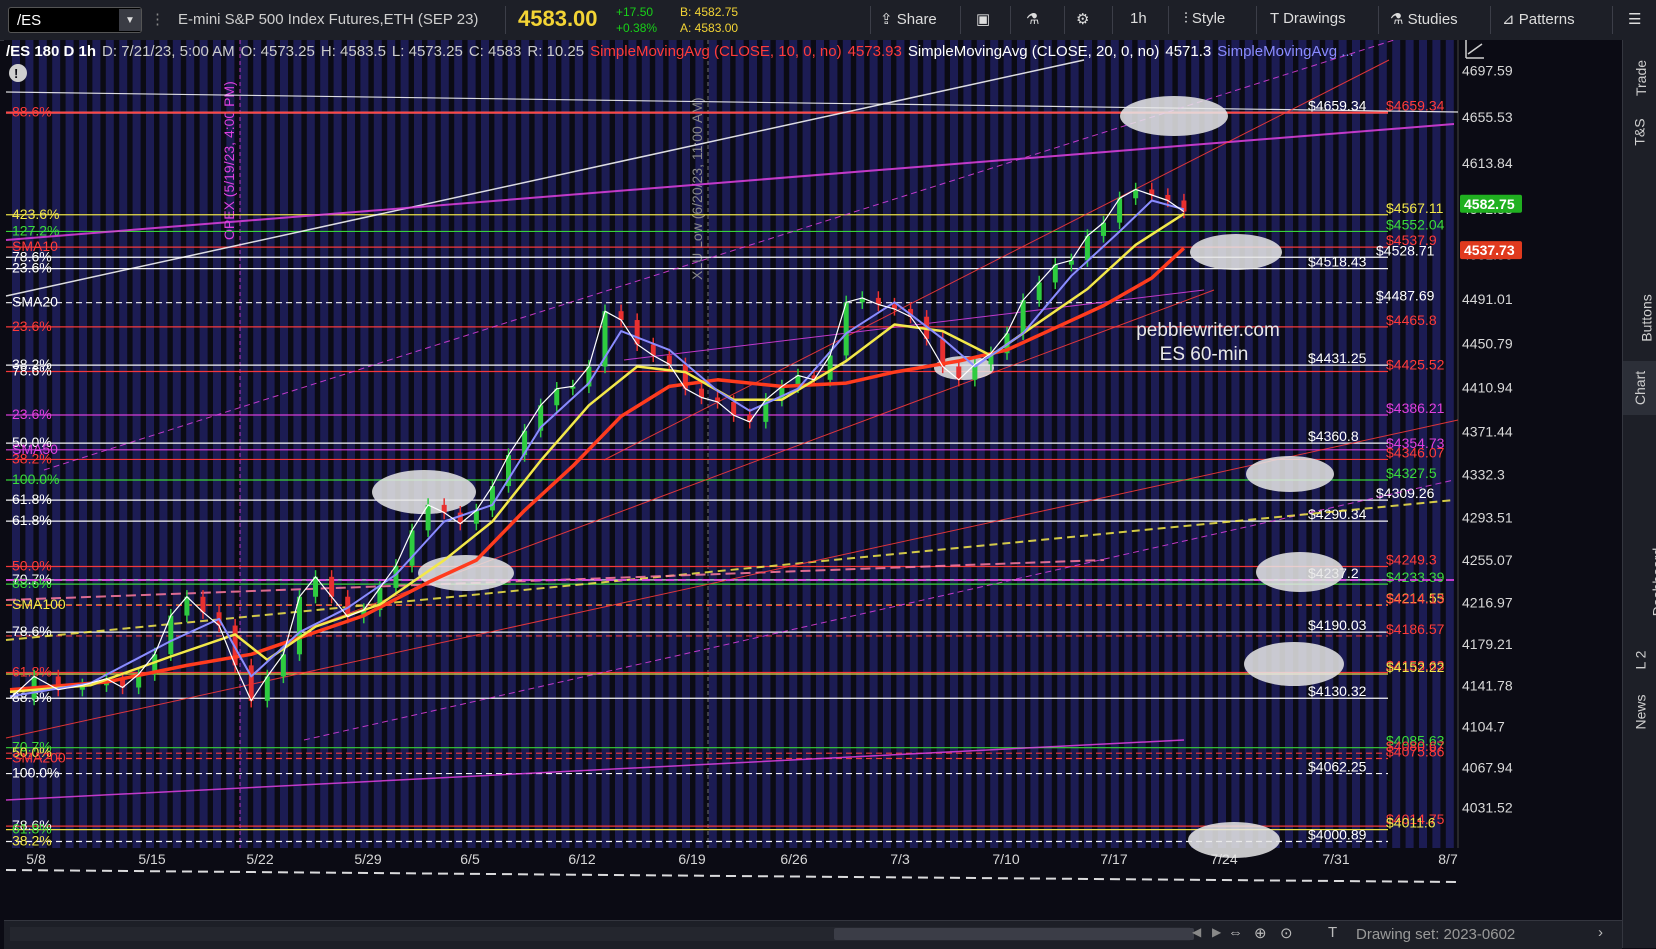 Image resolution: width=1656 pixels, height=949 pixels. Describe the element at coordinates (1538, 19) in the screenshot. I see `patterns-button: ⊿ Patterns` at that location.